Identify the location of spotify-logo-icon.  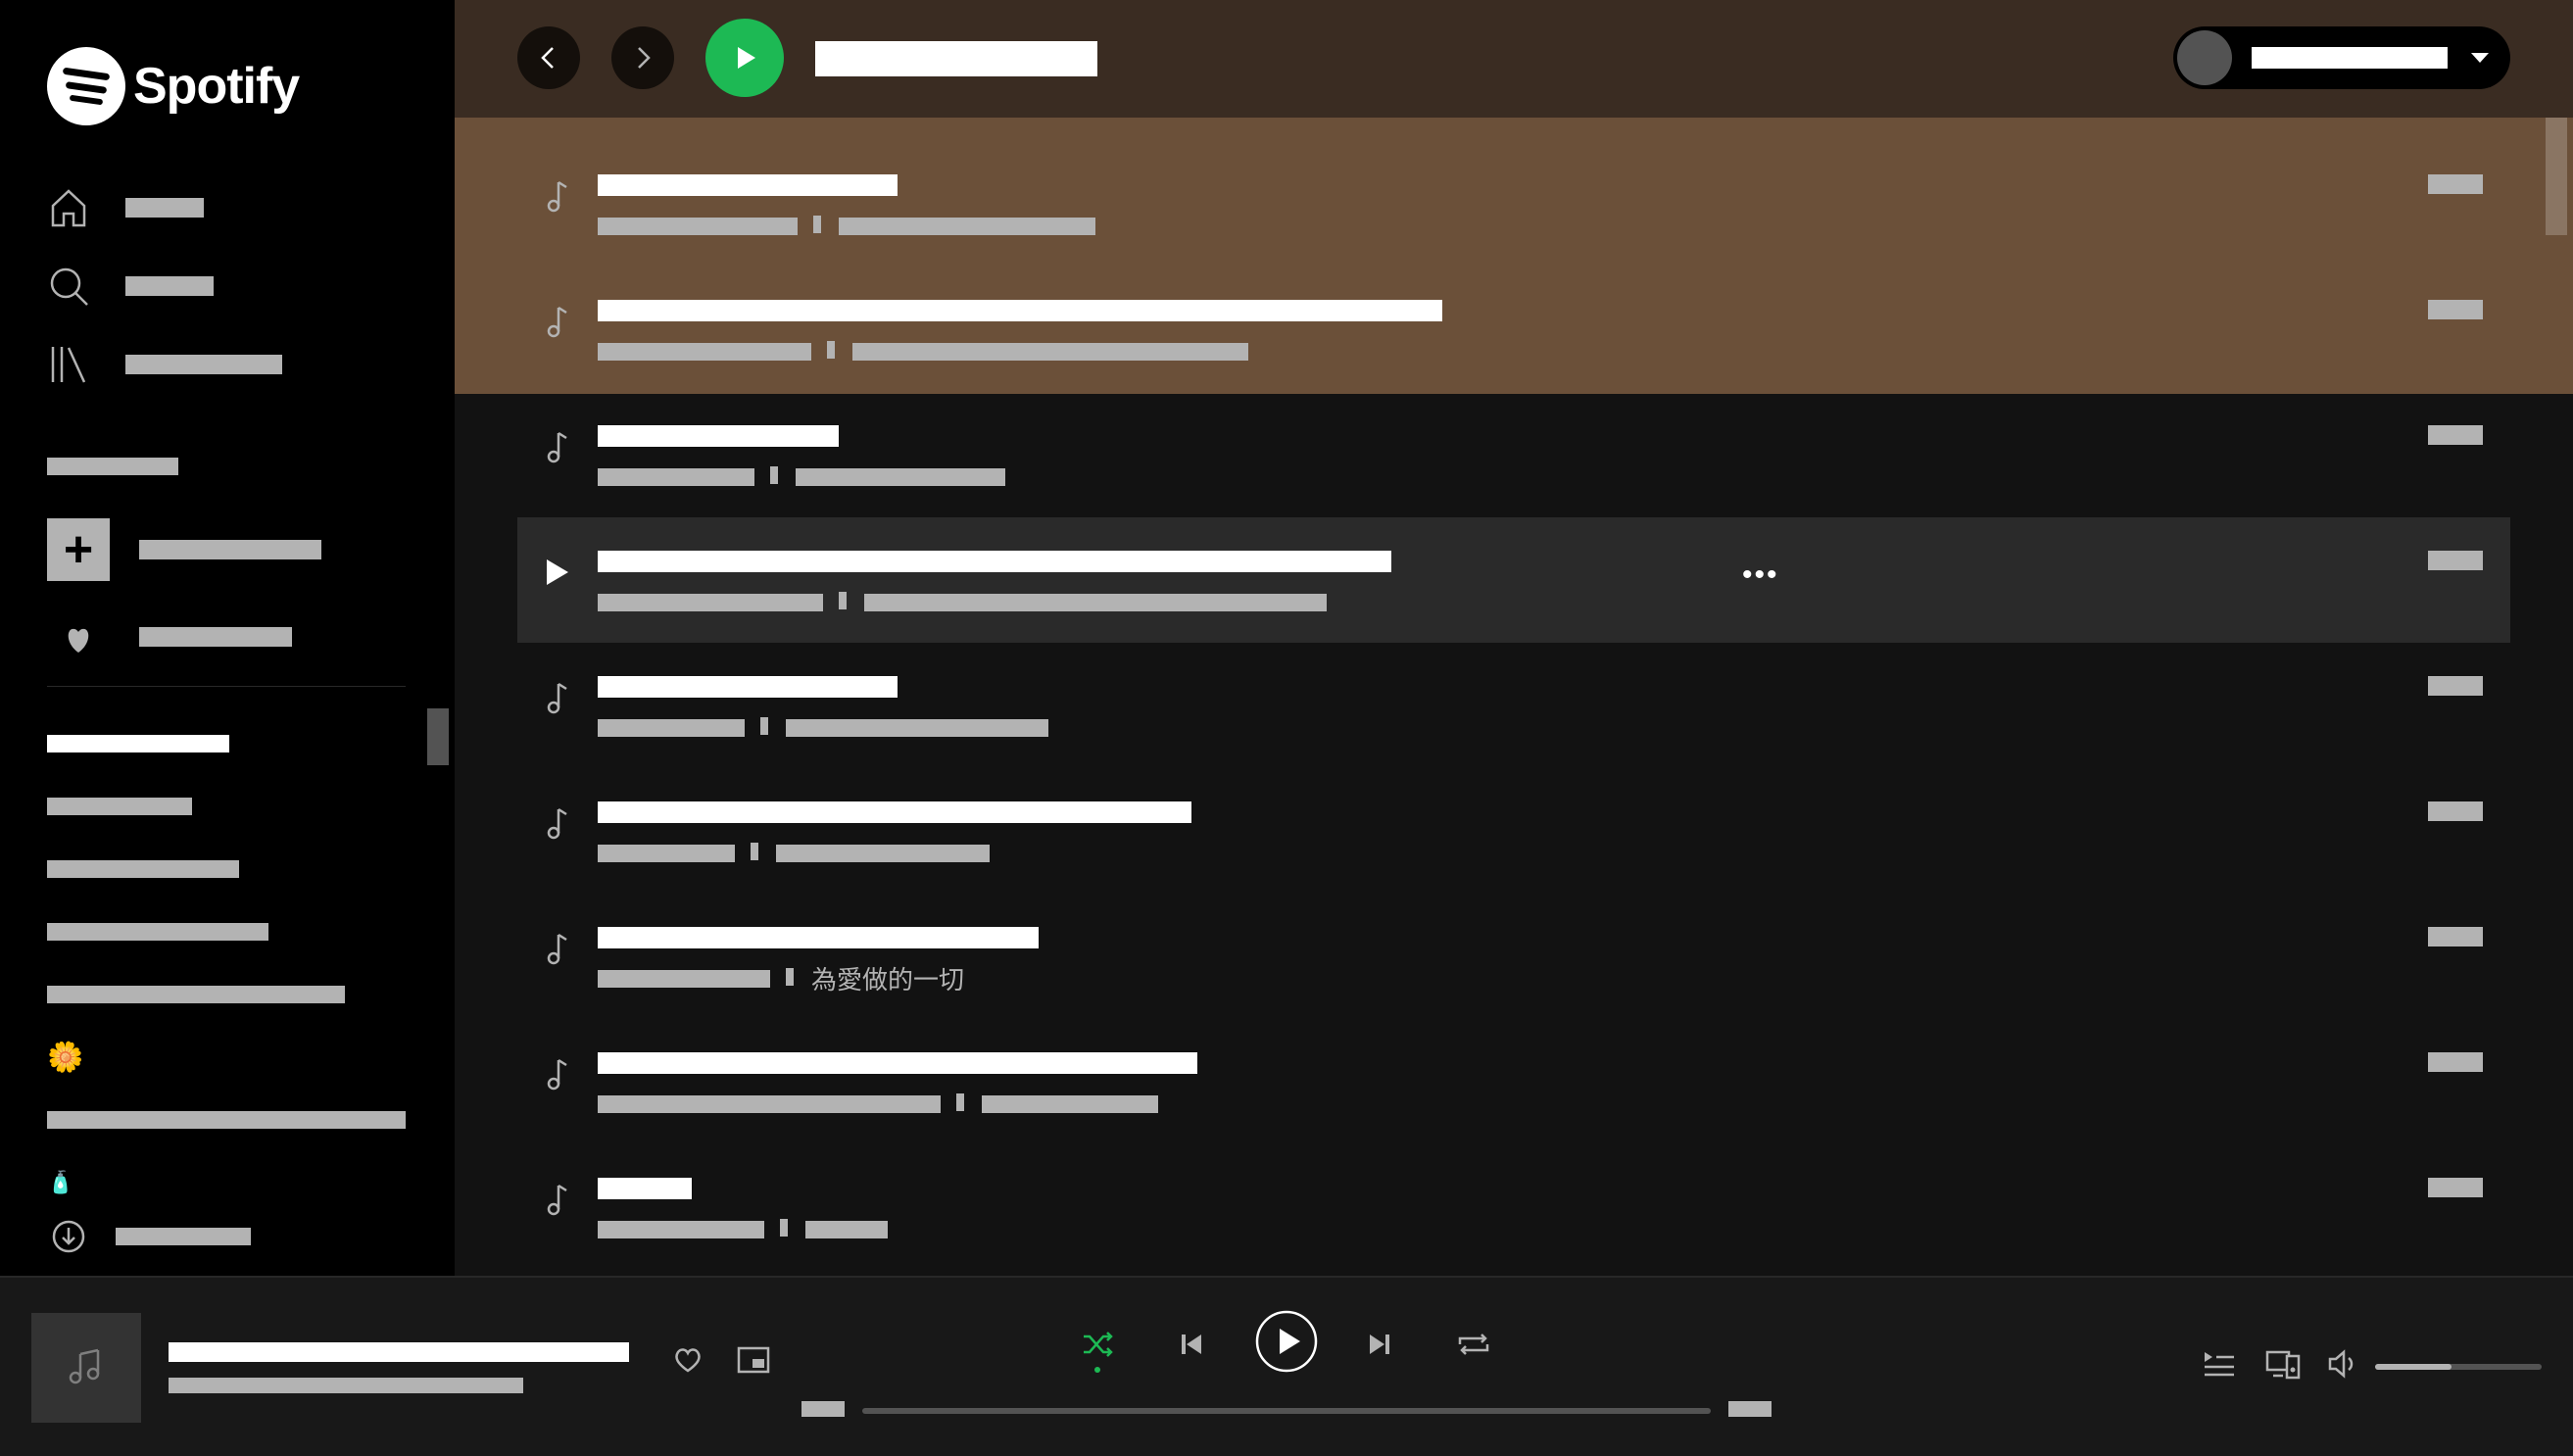
(86, 86).